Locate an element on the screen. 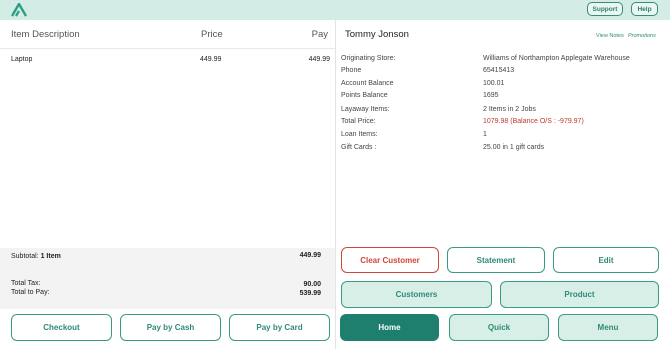 The height and width of the screenshot is (349, 670). item-pay: 449.99 is located at coordinates (319, 59).